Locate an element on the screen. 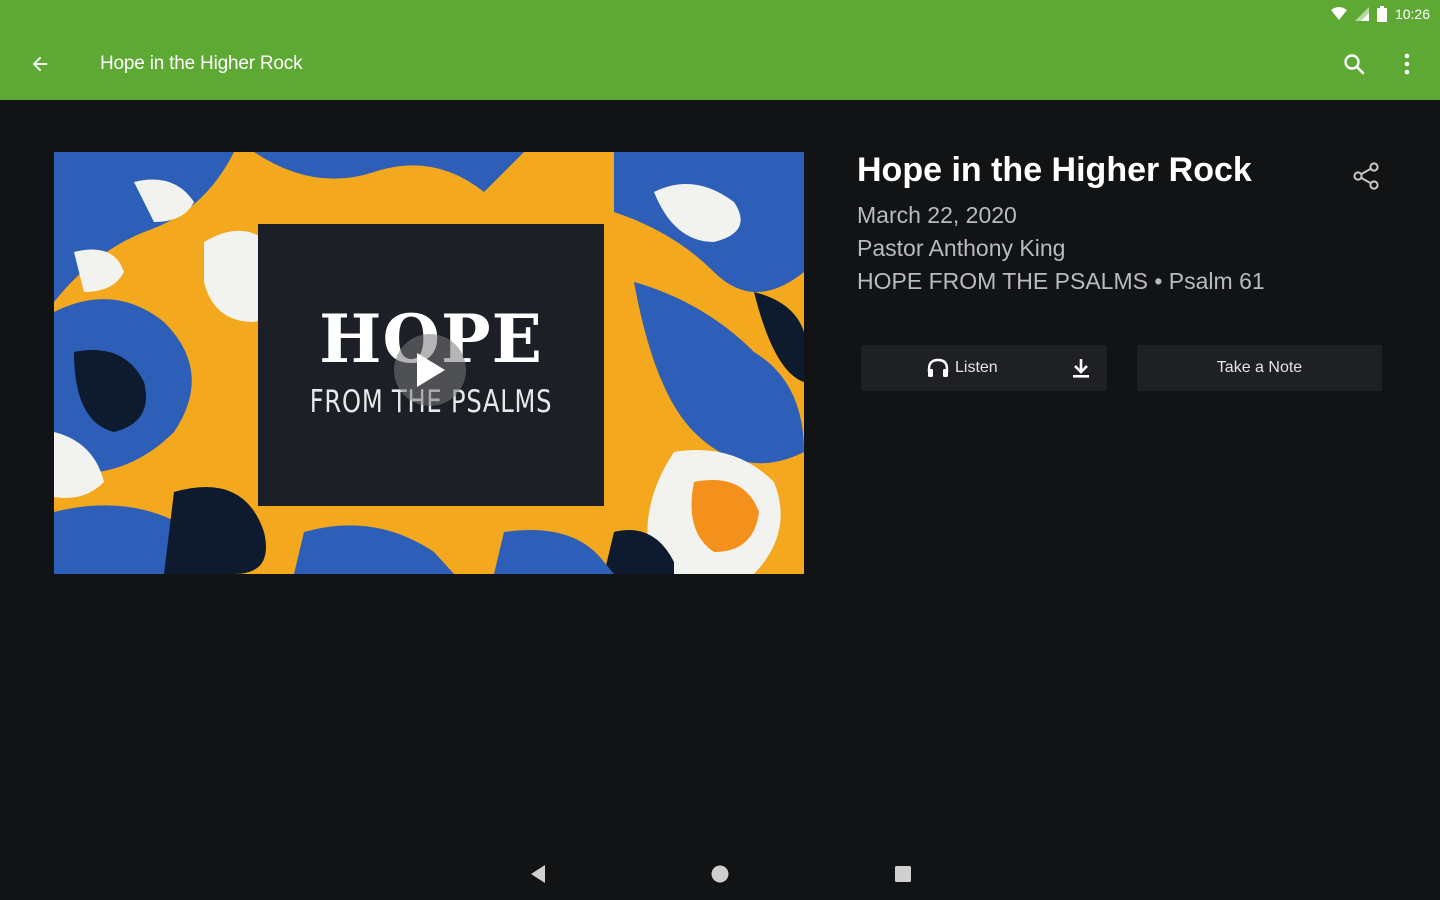  search-button is located at coordinates (1354, 64).